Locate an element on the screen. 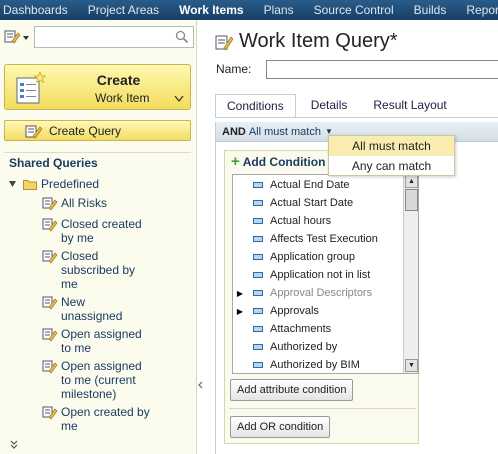  attribute-label: Actual End Date is located at coordinates (310, 185).